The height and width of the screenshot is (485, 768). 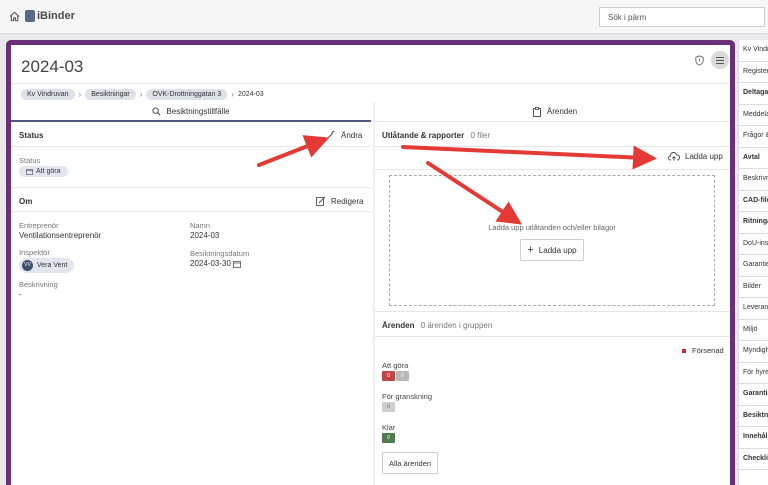 What do you see at coordinates (52, 66) in the screenshot?
I see `page-title: 2024-03` at bounding box center [52, 66].